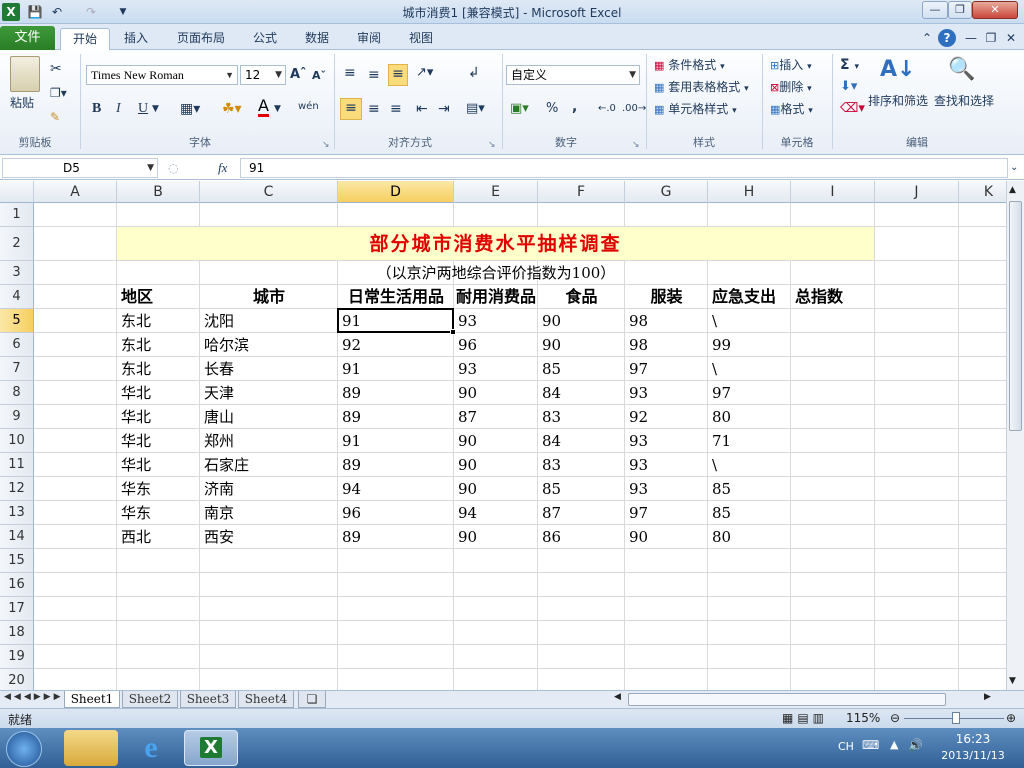 This screenshot has height=768, width=1024. I want to click on scroll-up-icon: ▲, so click(1012, 190).